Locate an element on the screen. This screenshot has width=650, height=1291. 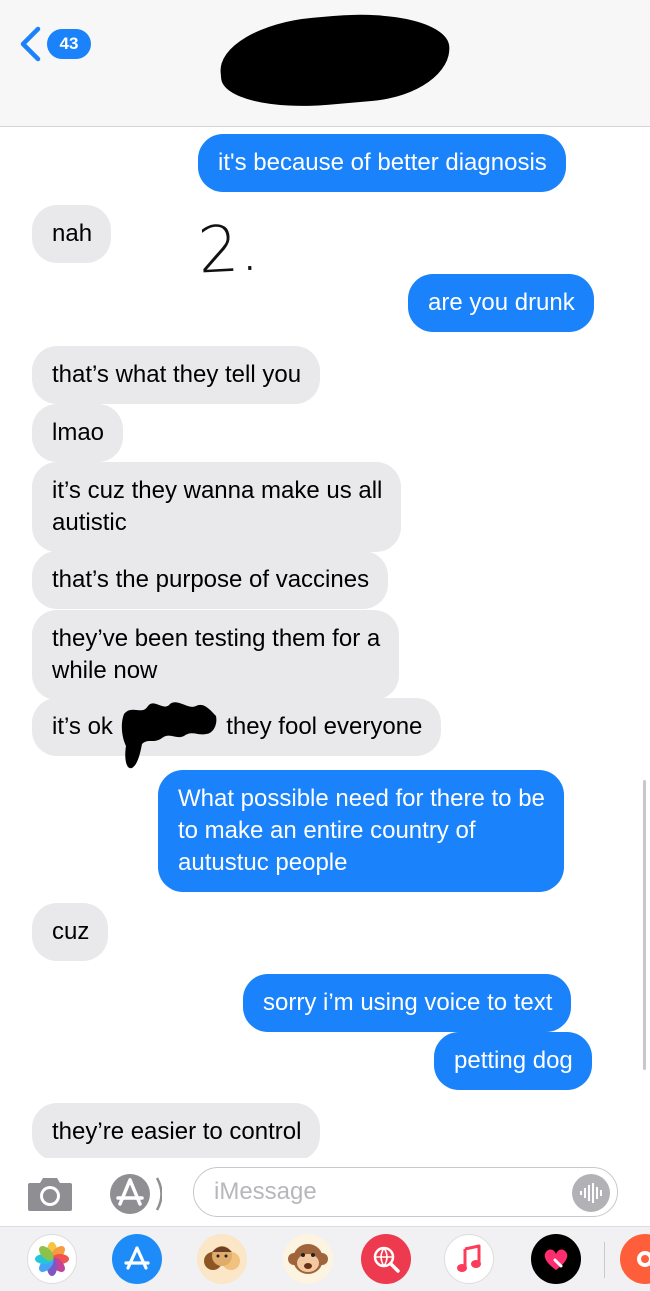
message-text: nah is located at coordinates (72, 233).